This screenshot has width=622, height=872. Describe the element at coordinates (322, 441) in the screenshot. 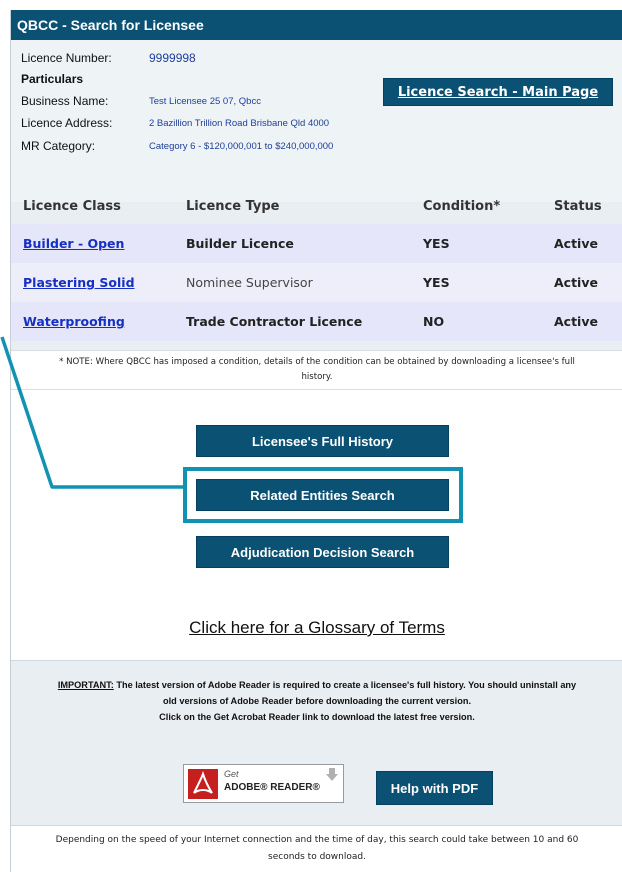

I see `full-history-button: Licensee's Full History` at that location.